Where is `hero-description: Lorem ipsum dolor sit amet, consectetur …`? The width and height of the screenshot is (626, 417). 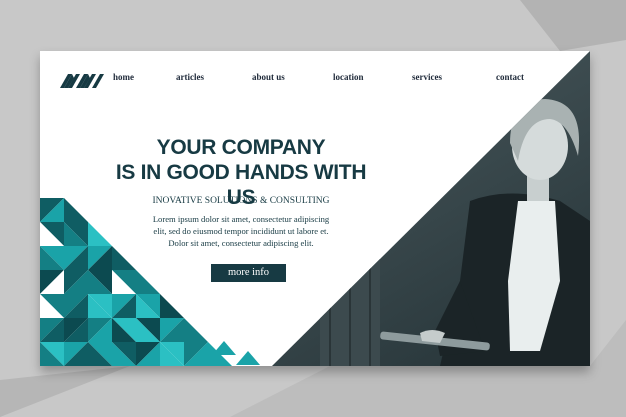
hero-description: Lorem ipsum dolor sit amet, consectetur … is located at coordinates (241, 231).